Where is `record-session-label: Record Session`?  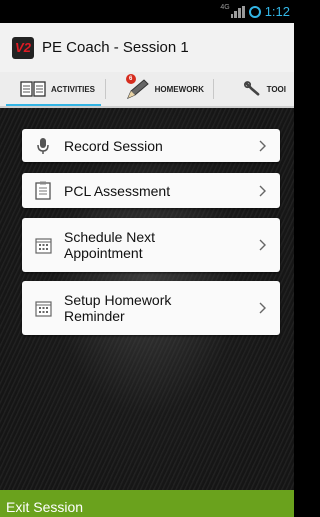 record-session-label: Record Session is located at coordinates (113, 145).